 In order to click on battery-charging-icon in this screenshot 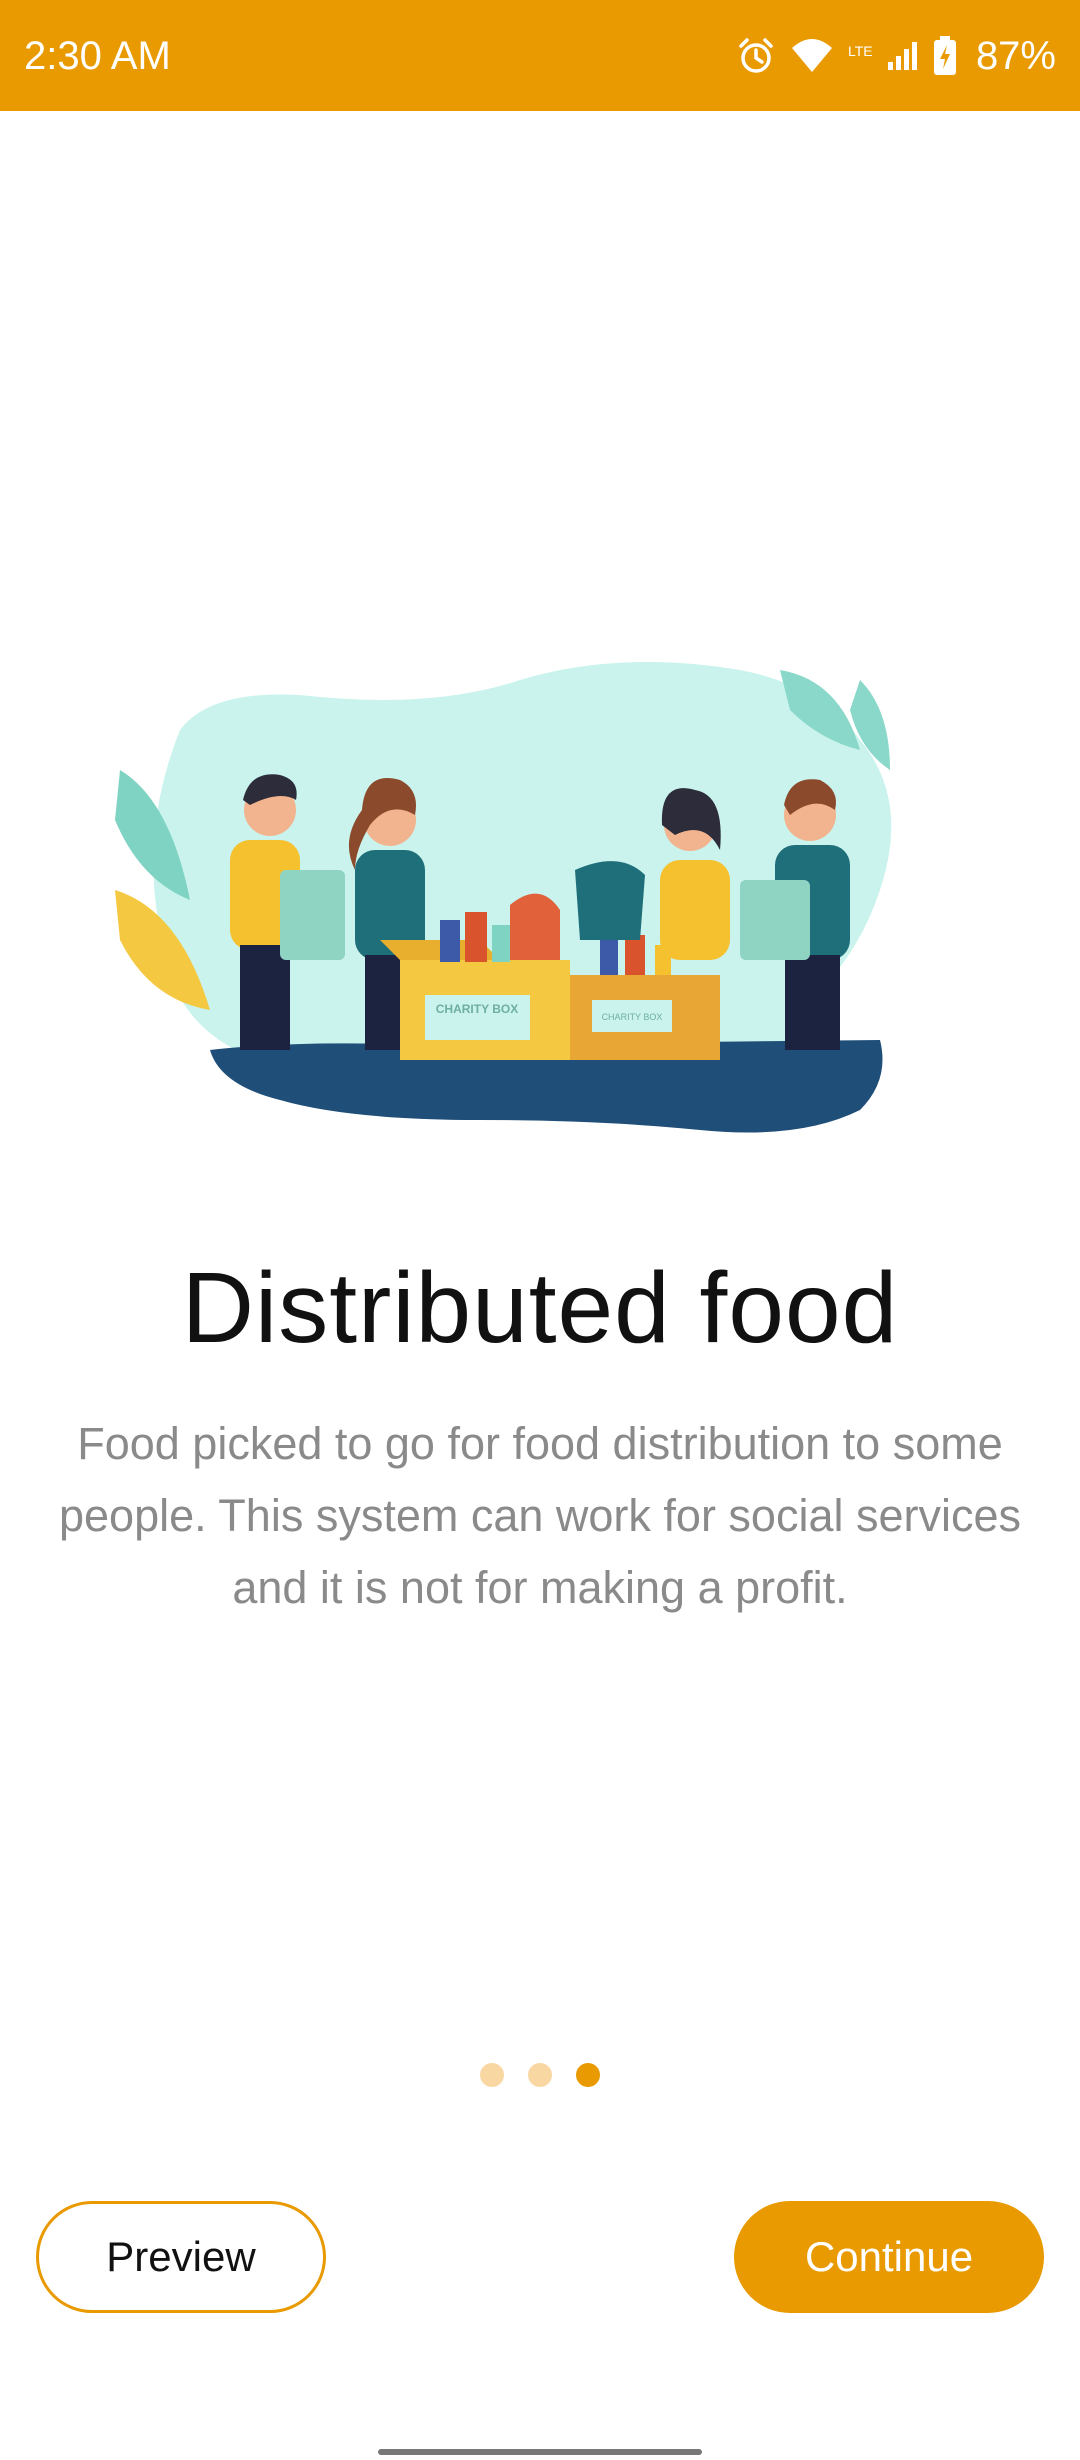, I will do `click(945, 56)`.